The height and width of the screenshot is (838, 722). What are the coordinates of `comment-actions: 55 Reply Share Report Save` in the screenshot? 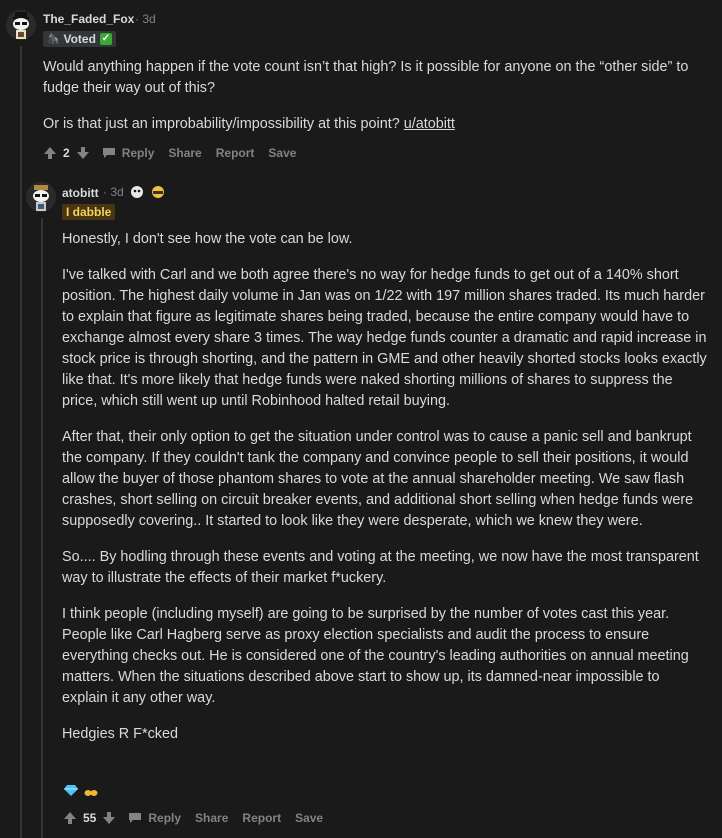 It's located at (200, 818).